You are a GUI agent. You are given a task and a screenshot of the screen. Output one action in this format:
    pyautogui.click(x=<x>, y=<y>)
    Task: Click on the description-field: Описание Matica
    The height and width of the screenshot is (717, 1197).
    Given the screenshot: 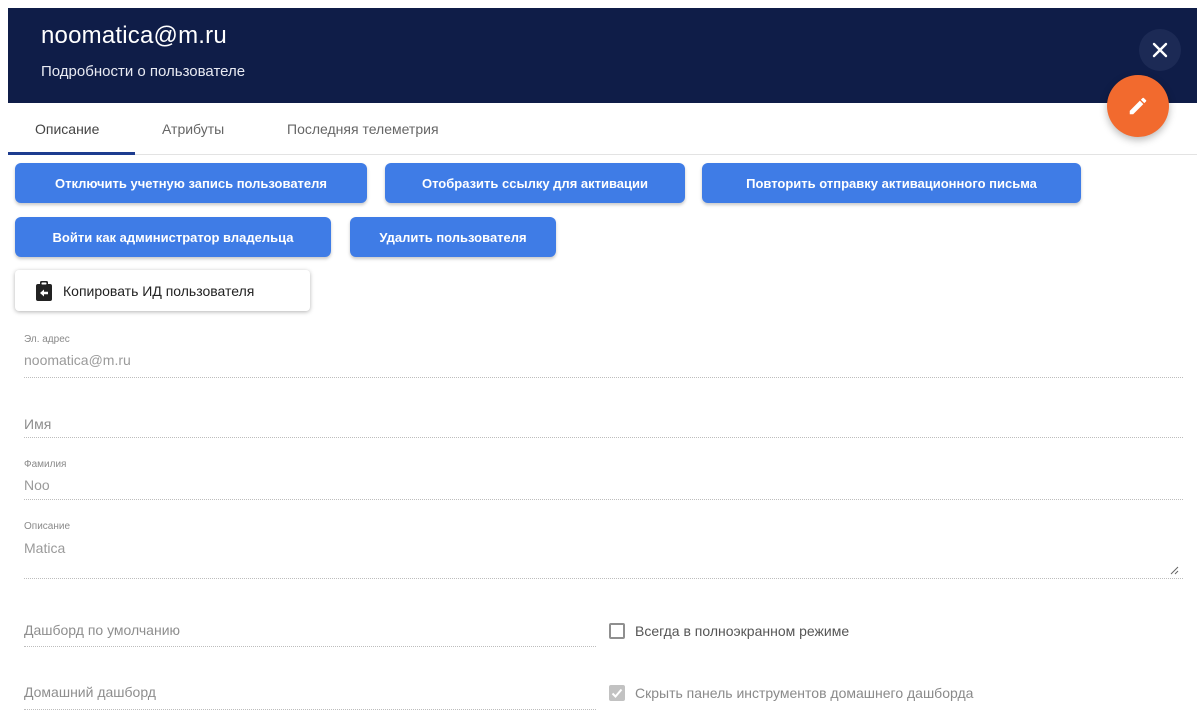 What is the action you would take?
    pyautogui.click(x=603, y=547)
    